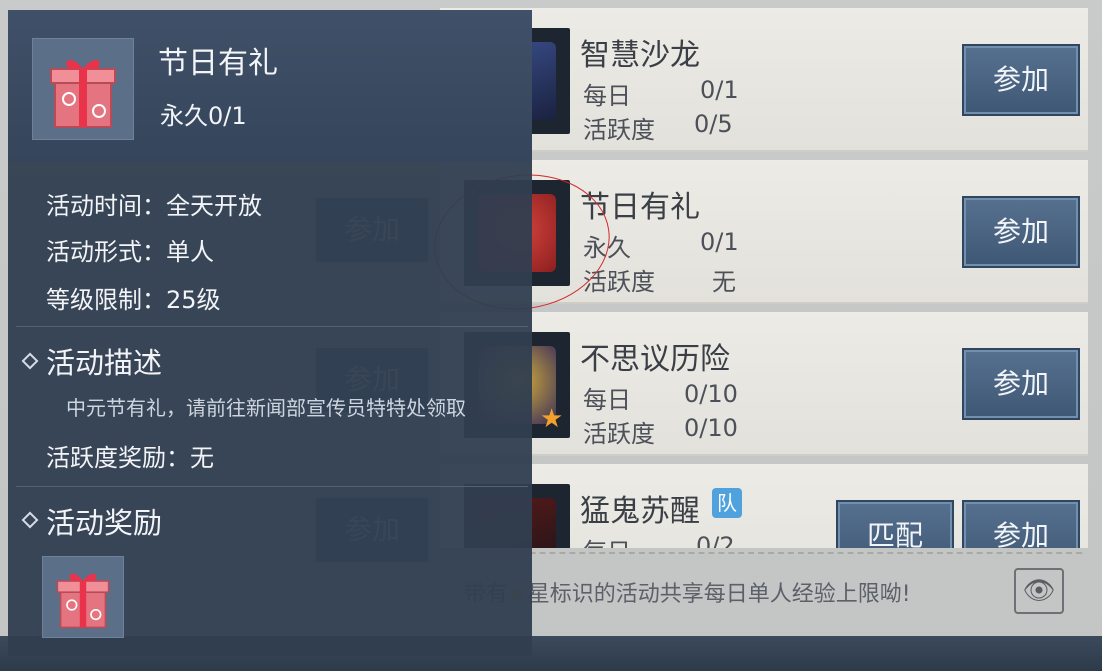  Describe the element at coordinates (711, 428) in the screenshot. I see `activity-points-value: 0/10` at that location.